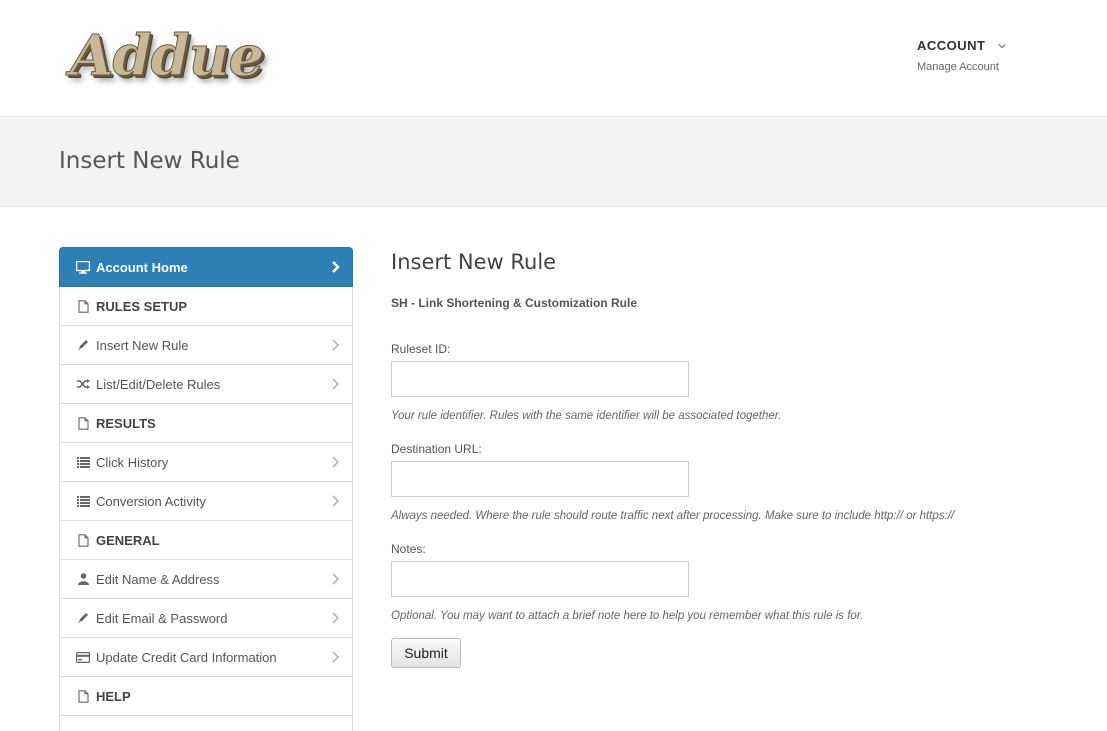 This screenshot has height=731, width=1107. What do you see at coordinates (426, 653) in the screenshot?
I see `submit-button: Submit` at bounding box center [426, 653].